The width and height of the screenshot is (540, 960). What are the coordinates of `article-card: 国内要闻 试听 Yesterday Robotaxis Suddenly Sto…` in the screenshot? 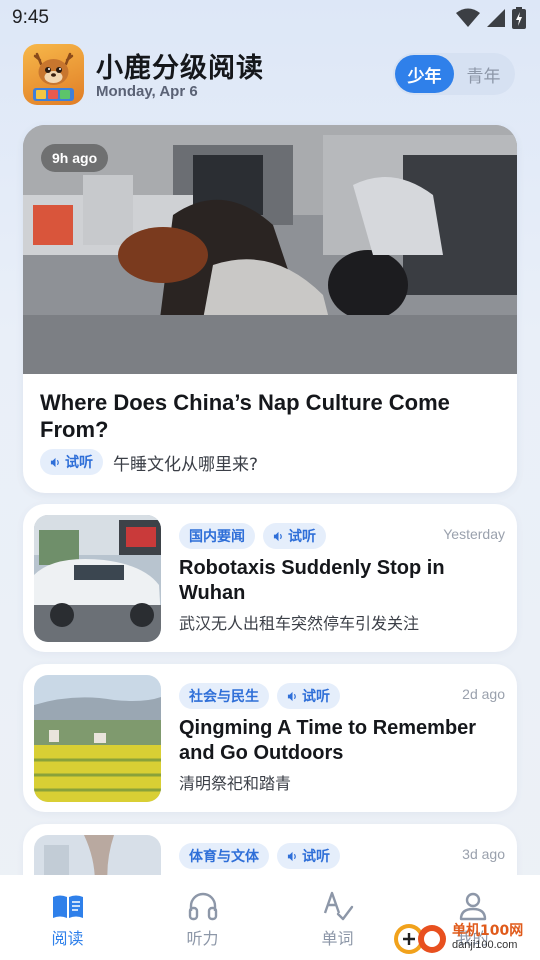 It's located at (270, 578).